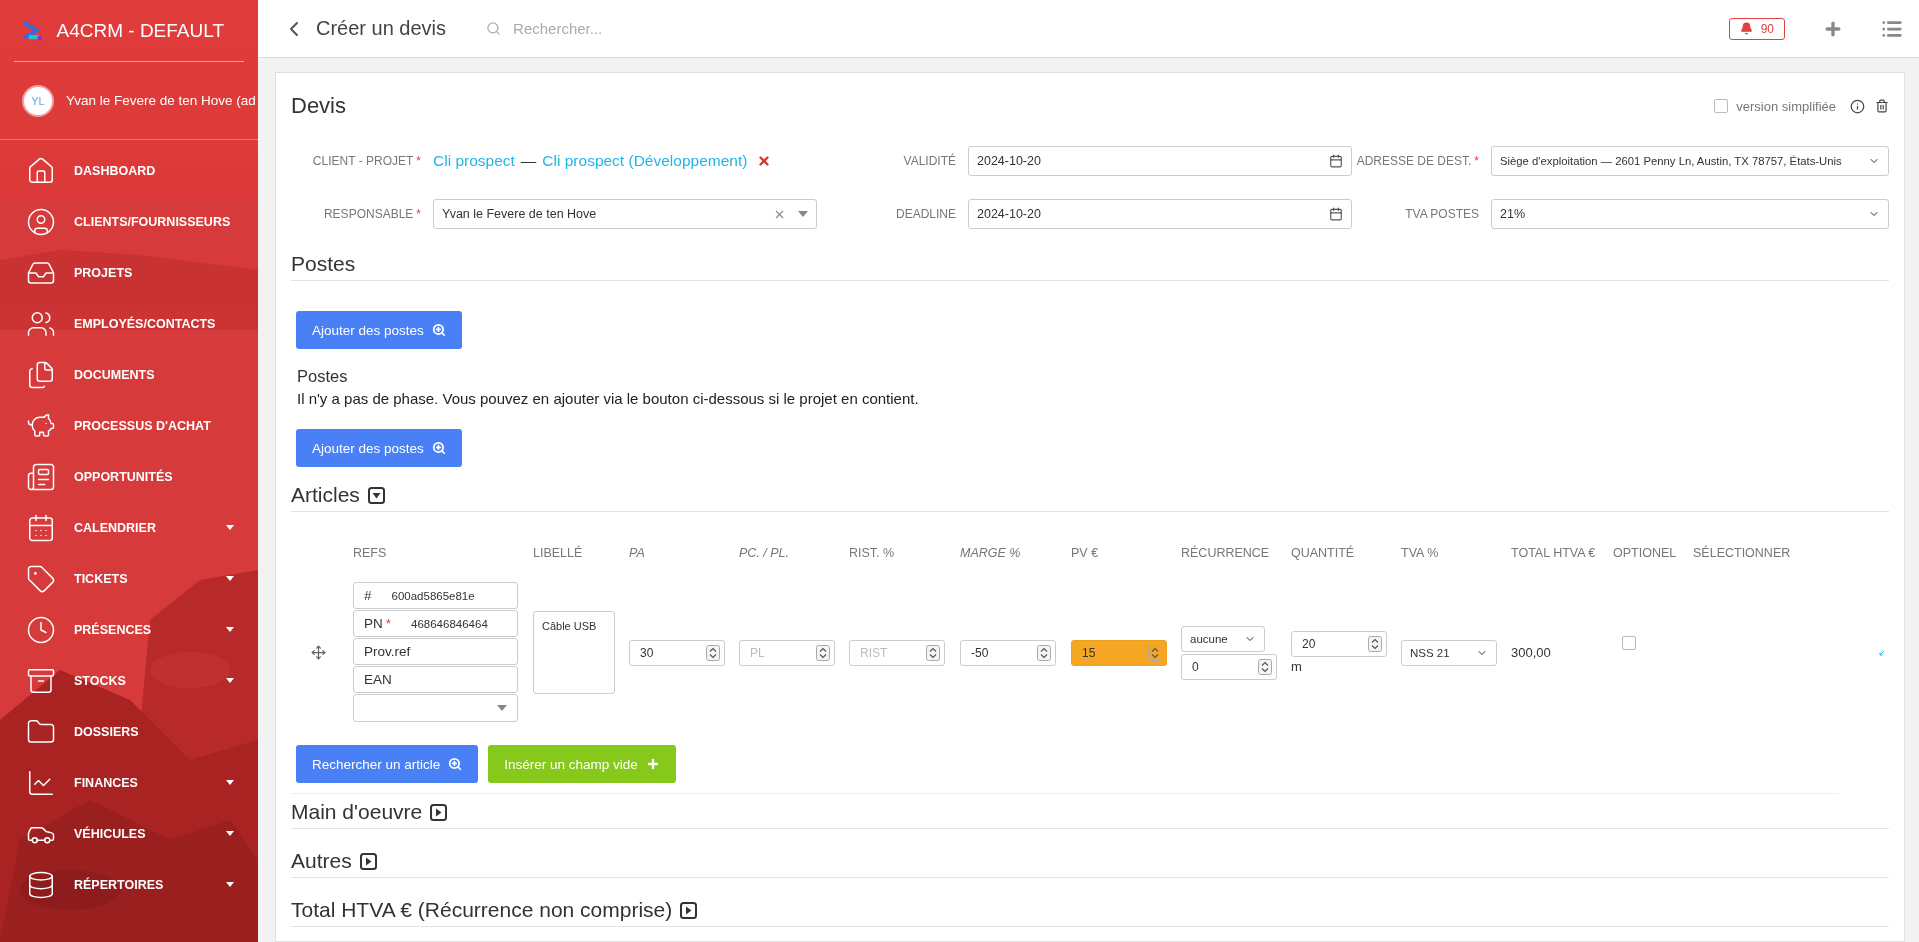  I want to click on nav-item: VÉHICULES, so click(129, 833).